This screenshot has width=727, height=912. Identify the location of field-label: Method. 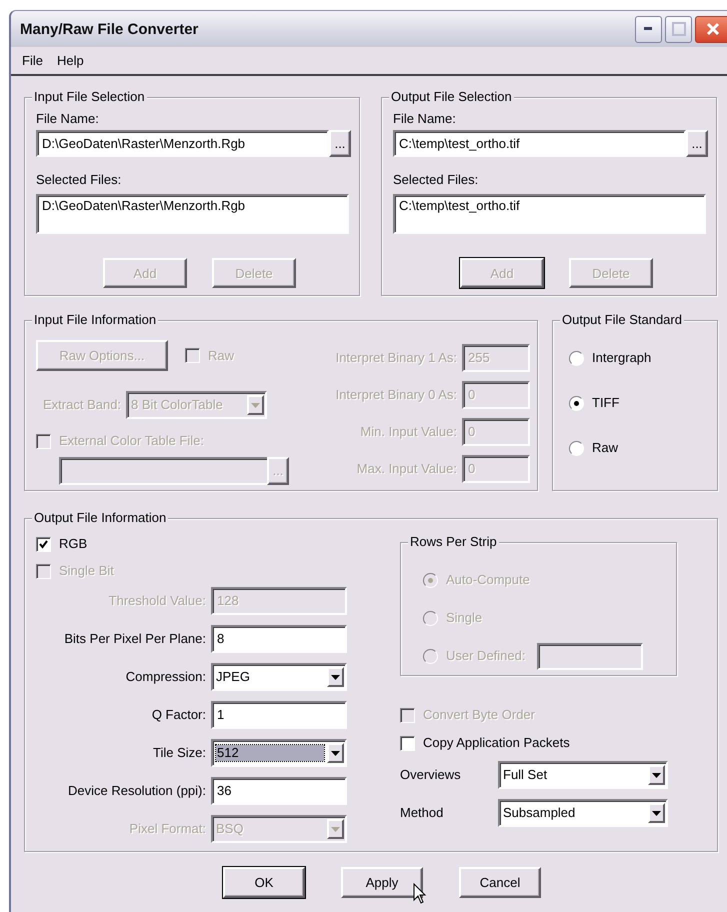
(422, 813).